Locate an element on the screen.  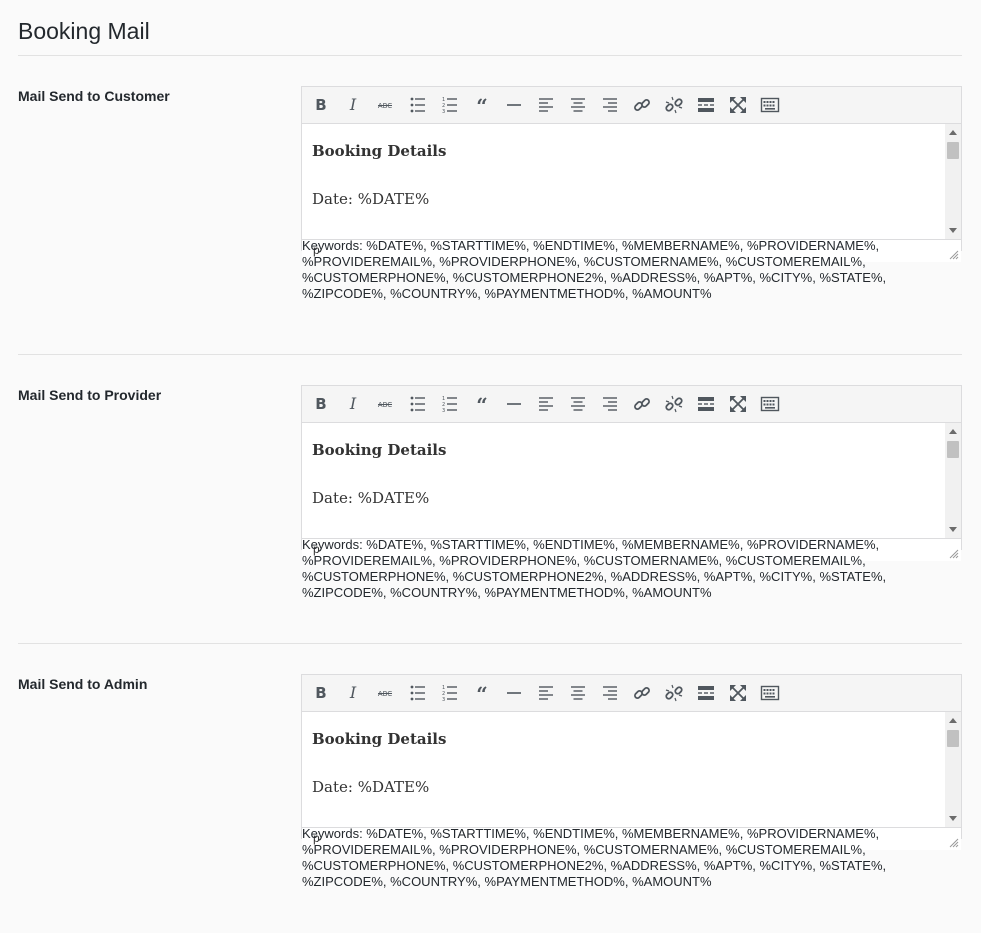
field-label: Mail Send to Admin is located at coordinates (83, 684).